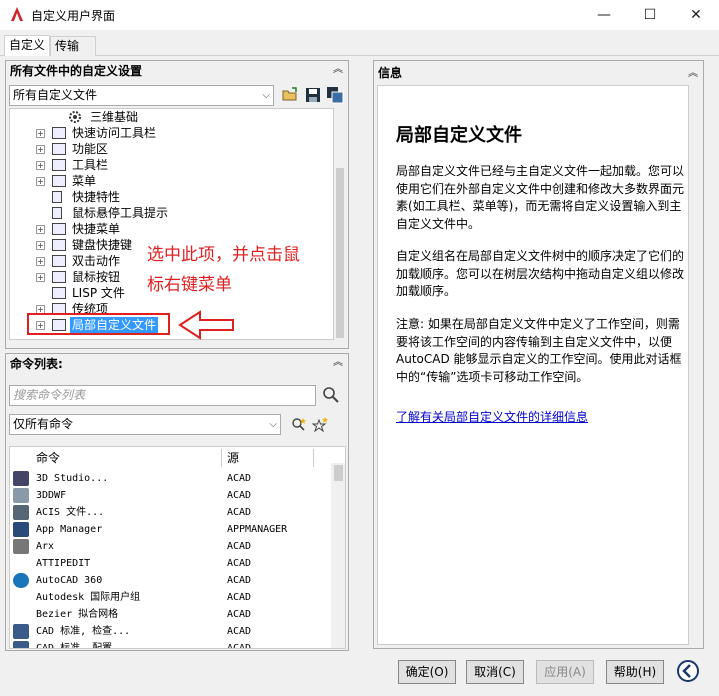  What do you see at coordinates (90, 165) in the screenshot?
I see `tree-item-label: 工具栏` at bounding box center [90, 165].